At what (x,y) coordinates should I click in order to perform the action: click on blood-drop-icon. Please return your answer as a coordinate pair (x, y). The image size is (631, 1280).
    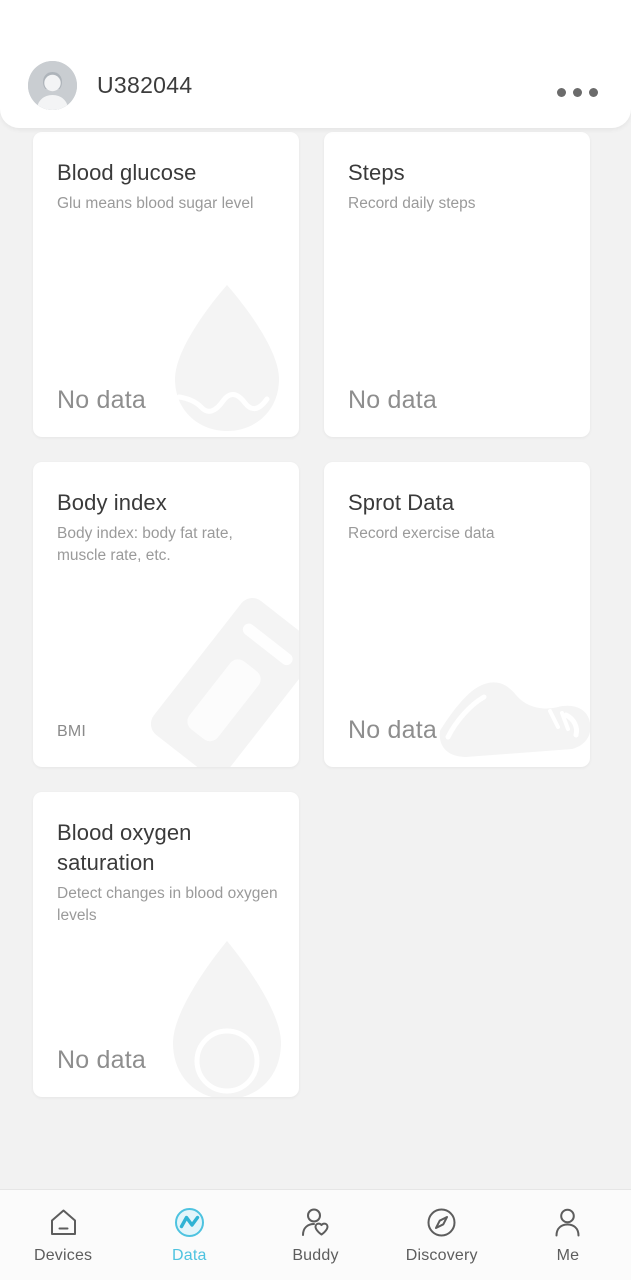
    Looking at the image, I should click on (217, 1004).